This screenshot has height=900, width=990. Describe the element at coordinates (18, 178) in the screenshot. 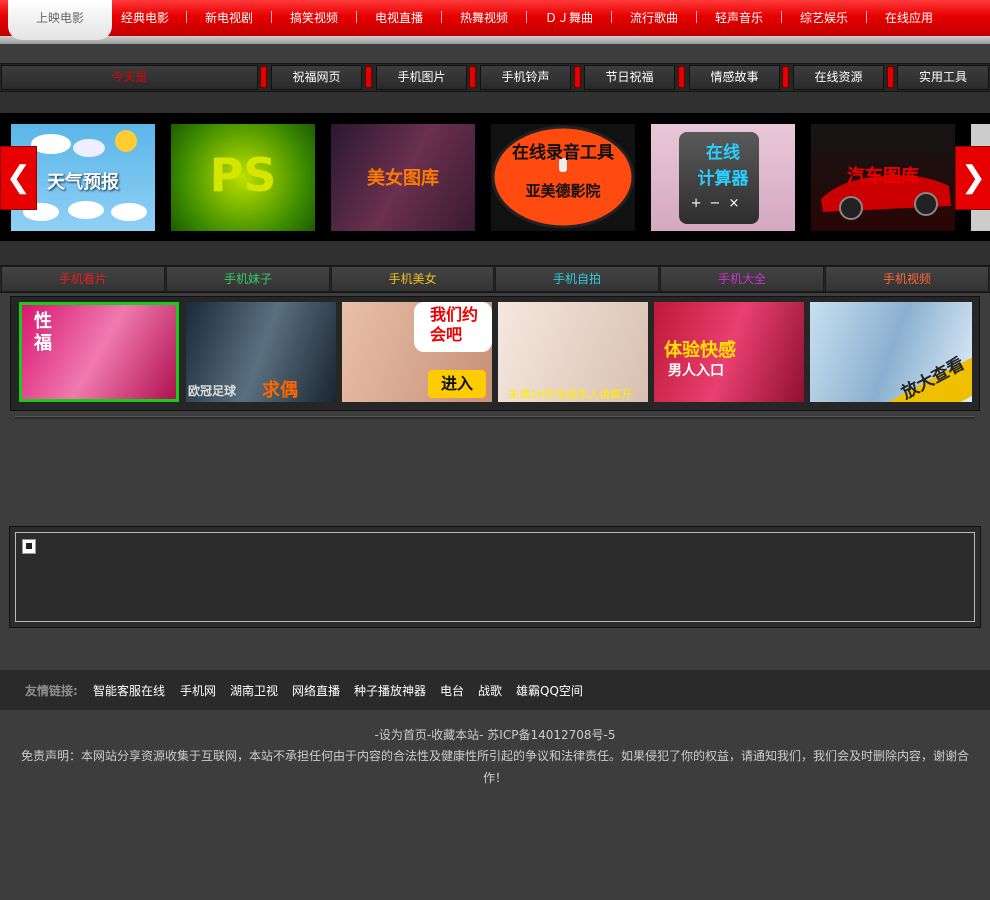

I see `carousel-prev-button: ❮` at that location.